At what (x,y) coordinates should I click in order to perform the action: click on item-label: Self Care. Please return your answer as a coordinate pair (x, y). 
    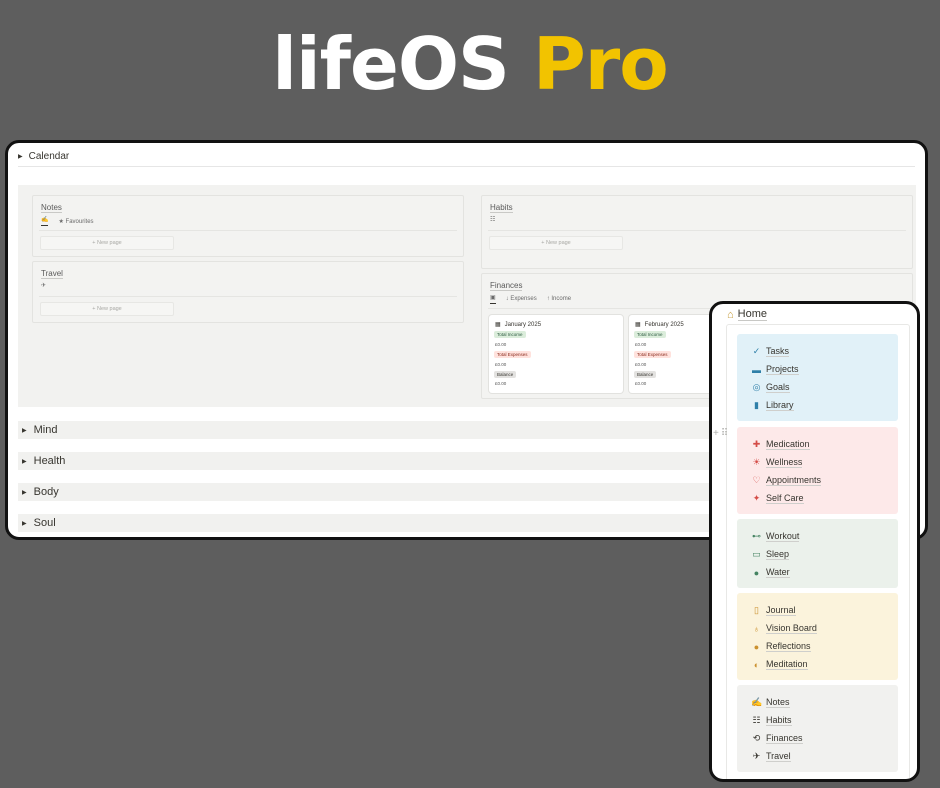
    Looking at the image, I should click on (785, 498).